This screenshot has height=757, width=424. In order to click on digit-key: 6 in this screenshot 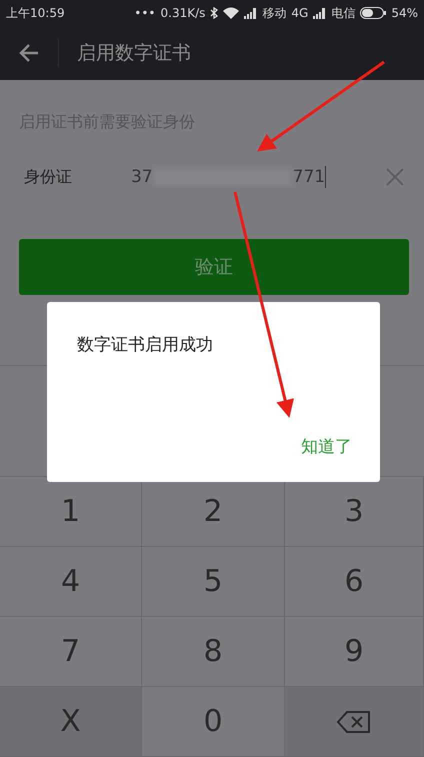, I will do `click(354, 582)`.